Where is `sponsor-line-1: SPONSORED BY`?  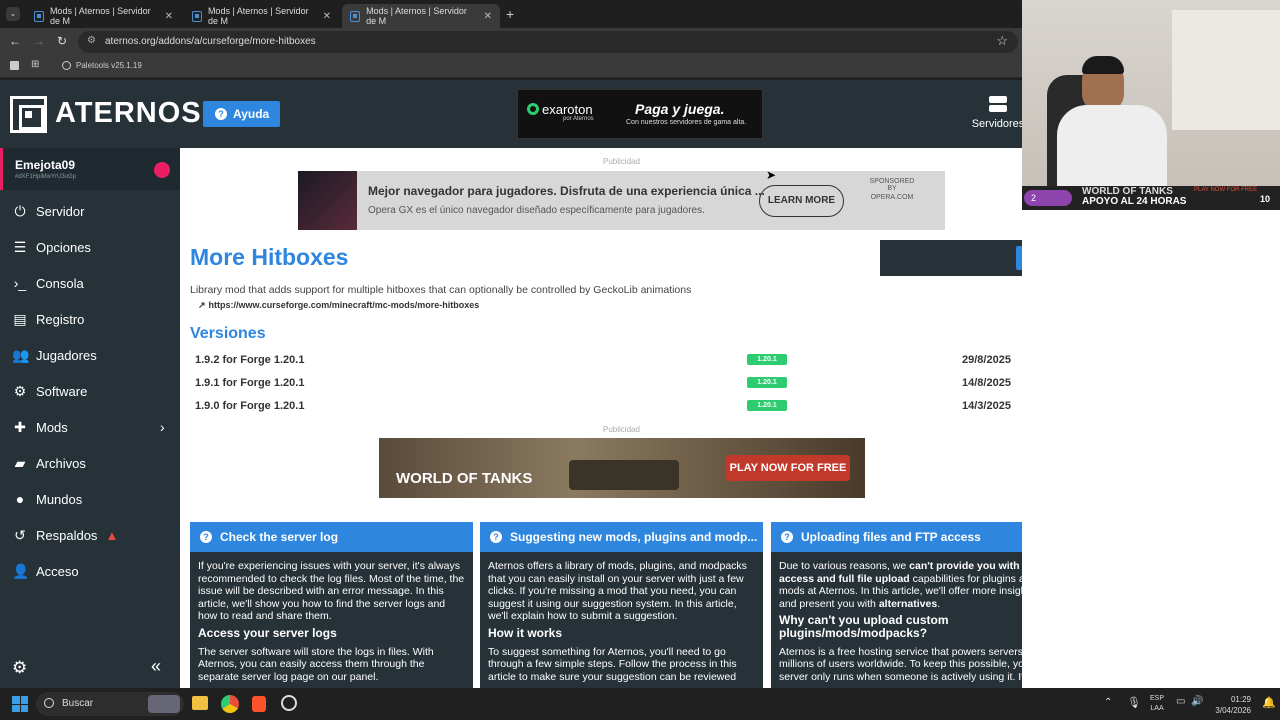
sponsor-line-1: SPONSORED BY is located at coordinates (892, 185).